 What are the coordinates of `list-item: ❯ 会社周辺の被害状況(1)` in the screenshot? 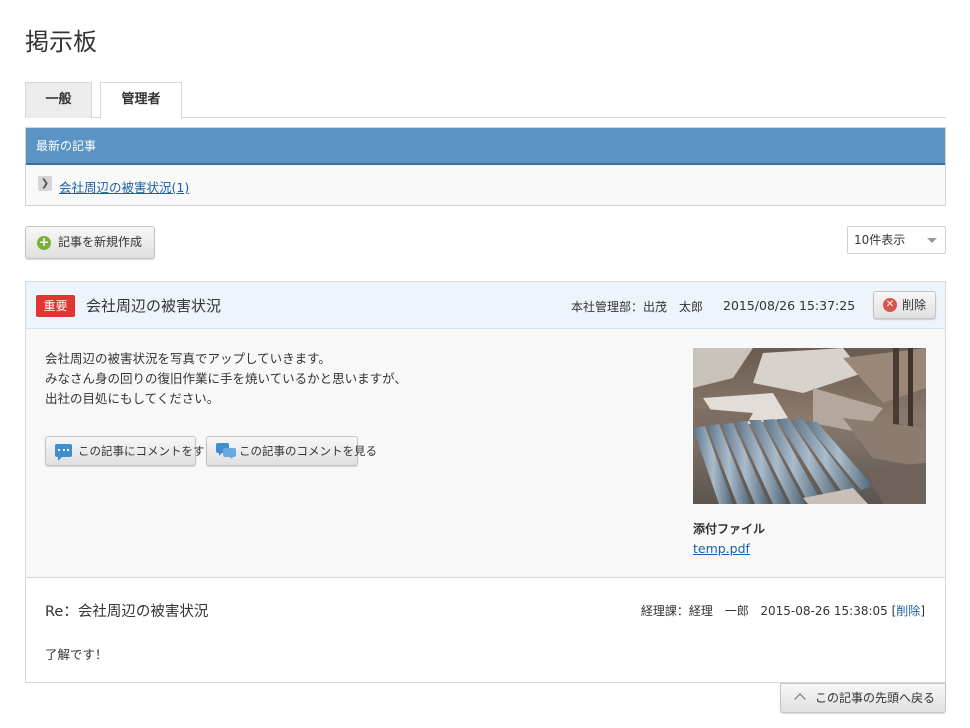 It's located at (485, 185).